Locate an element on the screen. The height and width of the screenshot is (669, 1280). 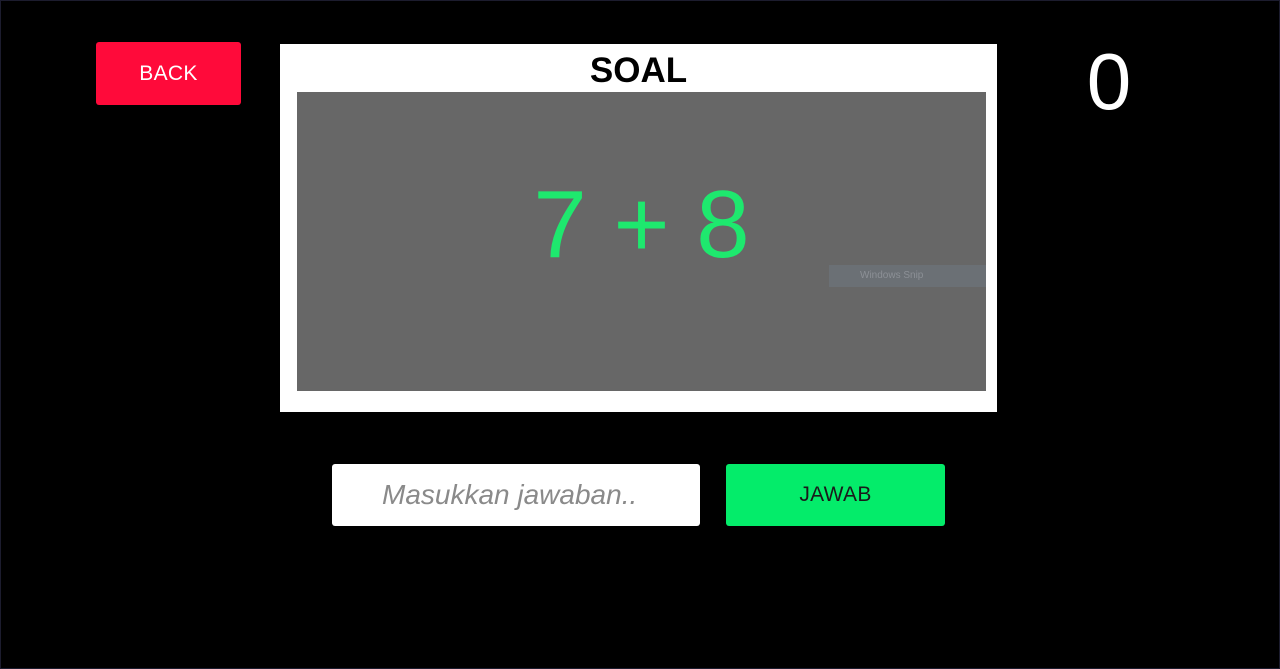
score-counter: 0 is located at coordinates (1109, 81).